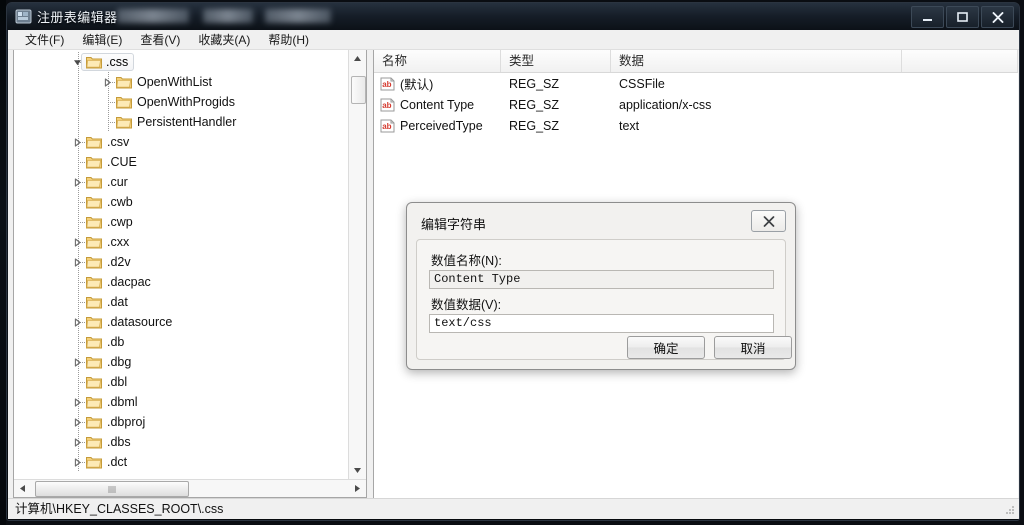 The image size is (1024, 525). What do you see at coordinates (117, 462) in the screenshot?
I see `tree-item-label: .dct` at bounding box center [117, 462].